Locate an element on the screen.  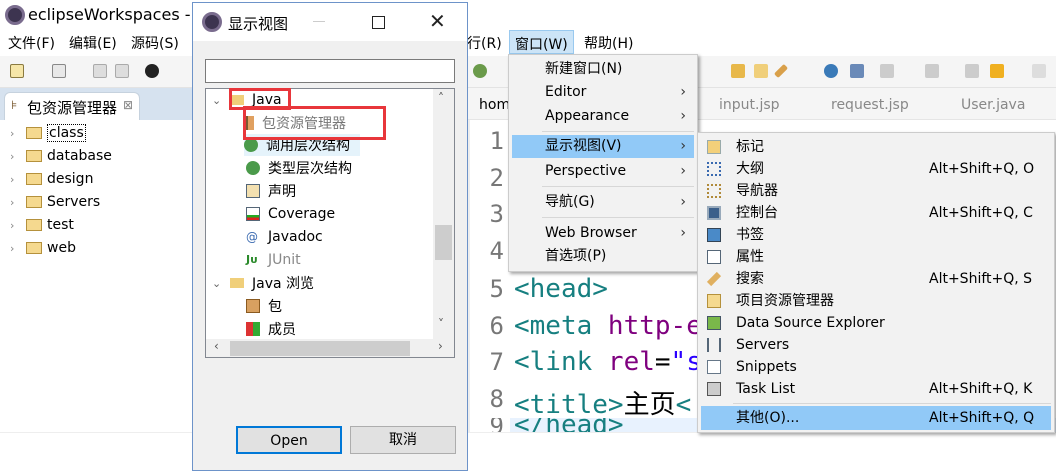
menu-source: 源码(S) is located at coordinates (155, 43).